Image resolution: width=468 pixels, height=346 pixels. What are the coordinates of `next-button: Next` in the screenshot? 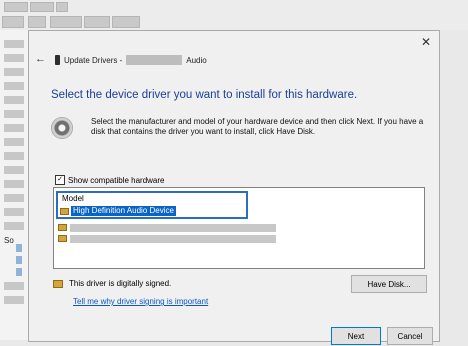 It's located at (356, 336).